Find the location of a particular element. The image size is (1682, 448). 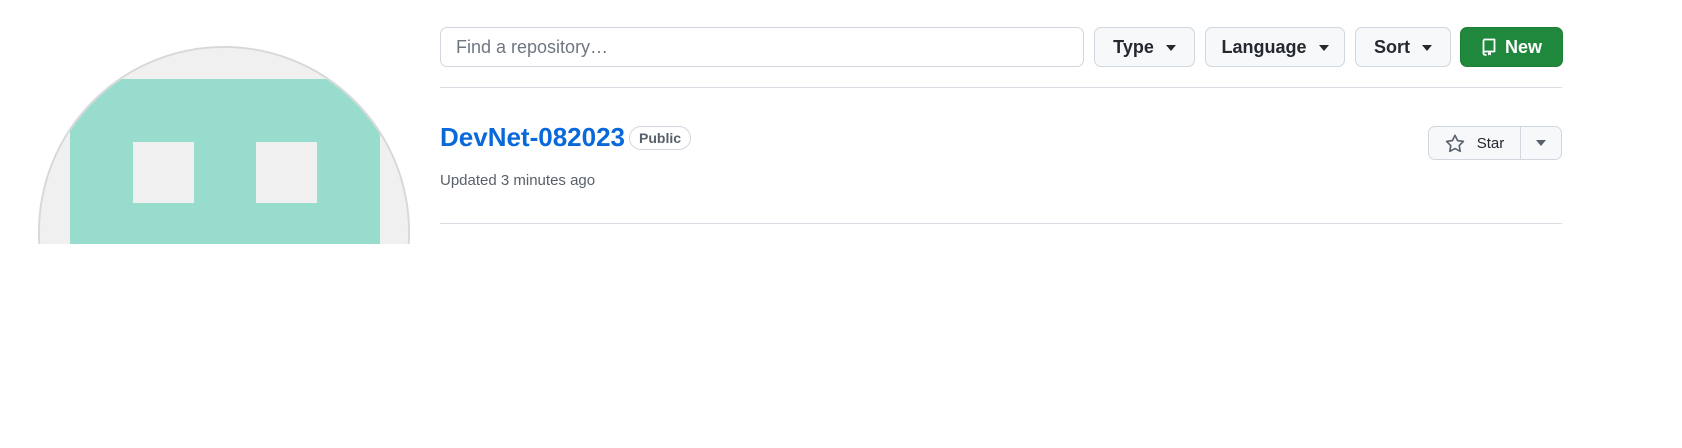

star-button: Star is located at coordinates (1475, 143).